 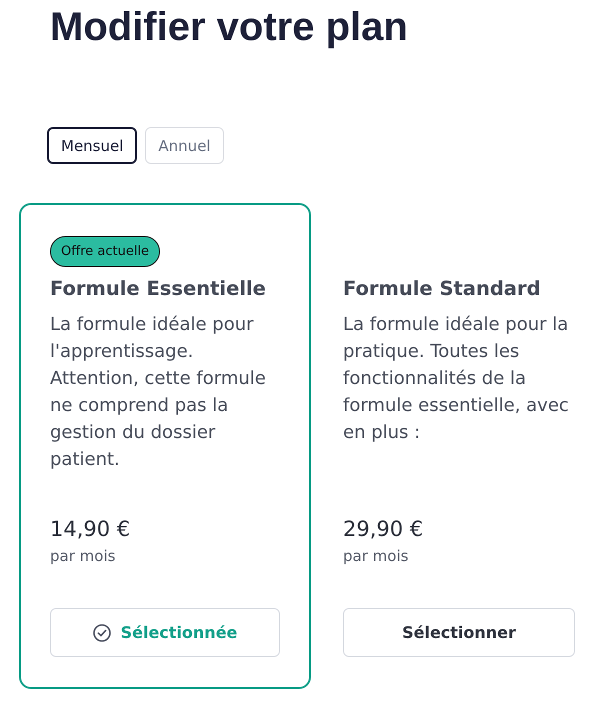 What do you see at coordinates (91, 529) in the screenshot?
I see `plan-price: 14,90 €` at bounding box center [91, 529].